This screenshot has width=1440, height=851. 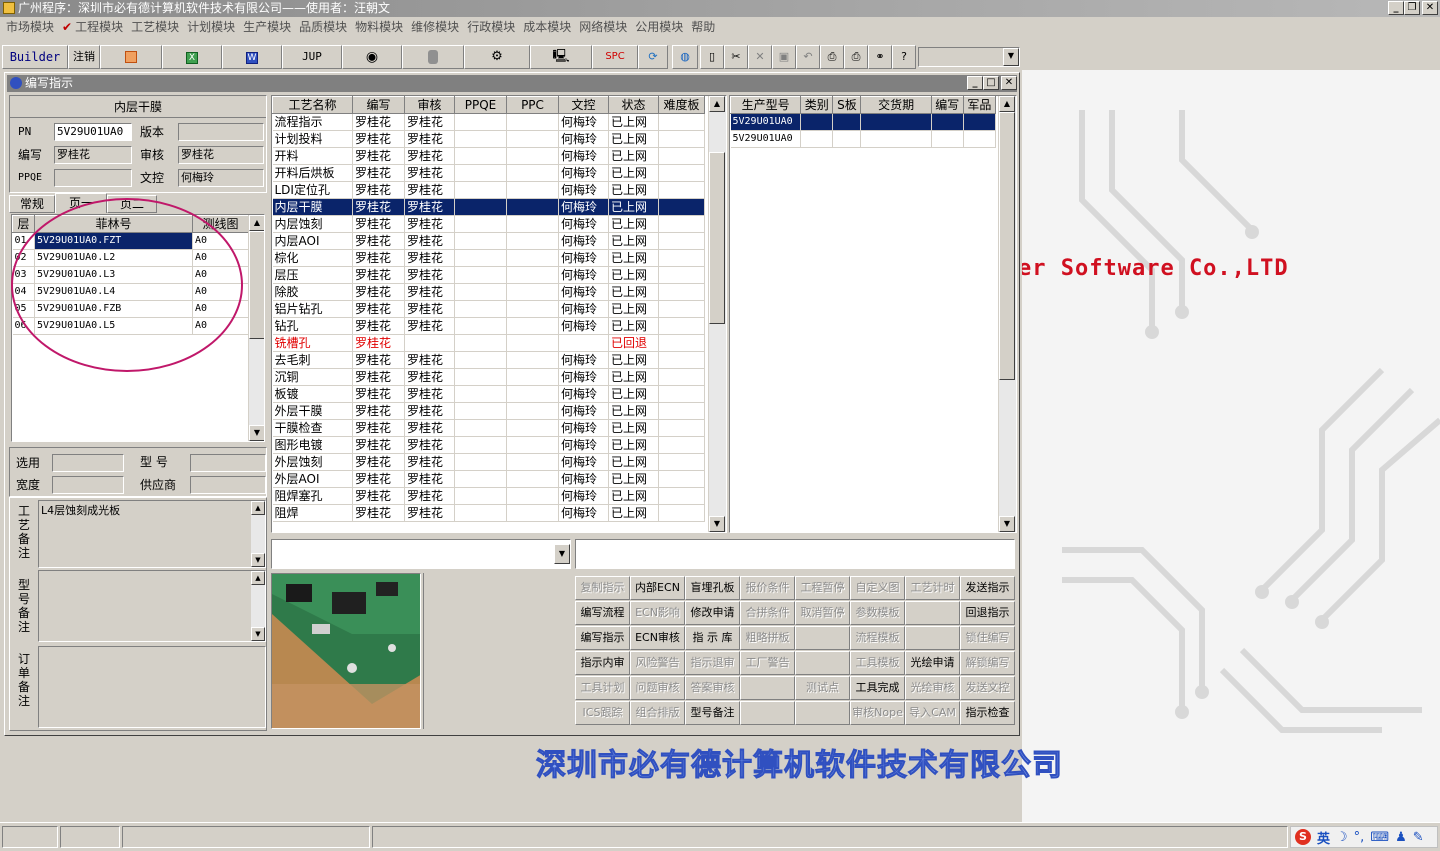 I want to click on tab-page-two: 页二, so click(x=132, y=204).